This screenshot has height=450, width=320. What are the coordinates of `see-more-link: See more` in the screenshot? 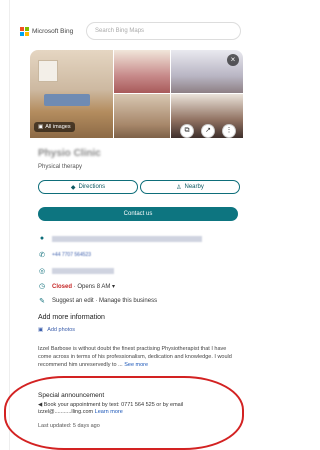 It's located at (136, 365).